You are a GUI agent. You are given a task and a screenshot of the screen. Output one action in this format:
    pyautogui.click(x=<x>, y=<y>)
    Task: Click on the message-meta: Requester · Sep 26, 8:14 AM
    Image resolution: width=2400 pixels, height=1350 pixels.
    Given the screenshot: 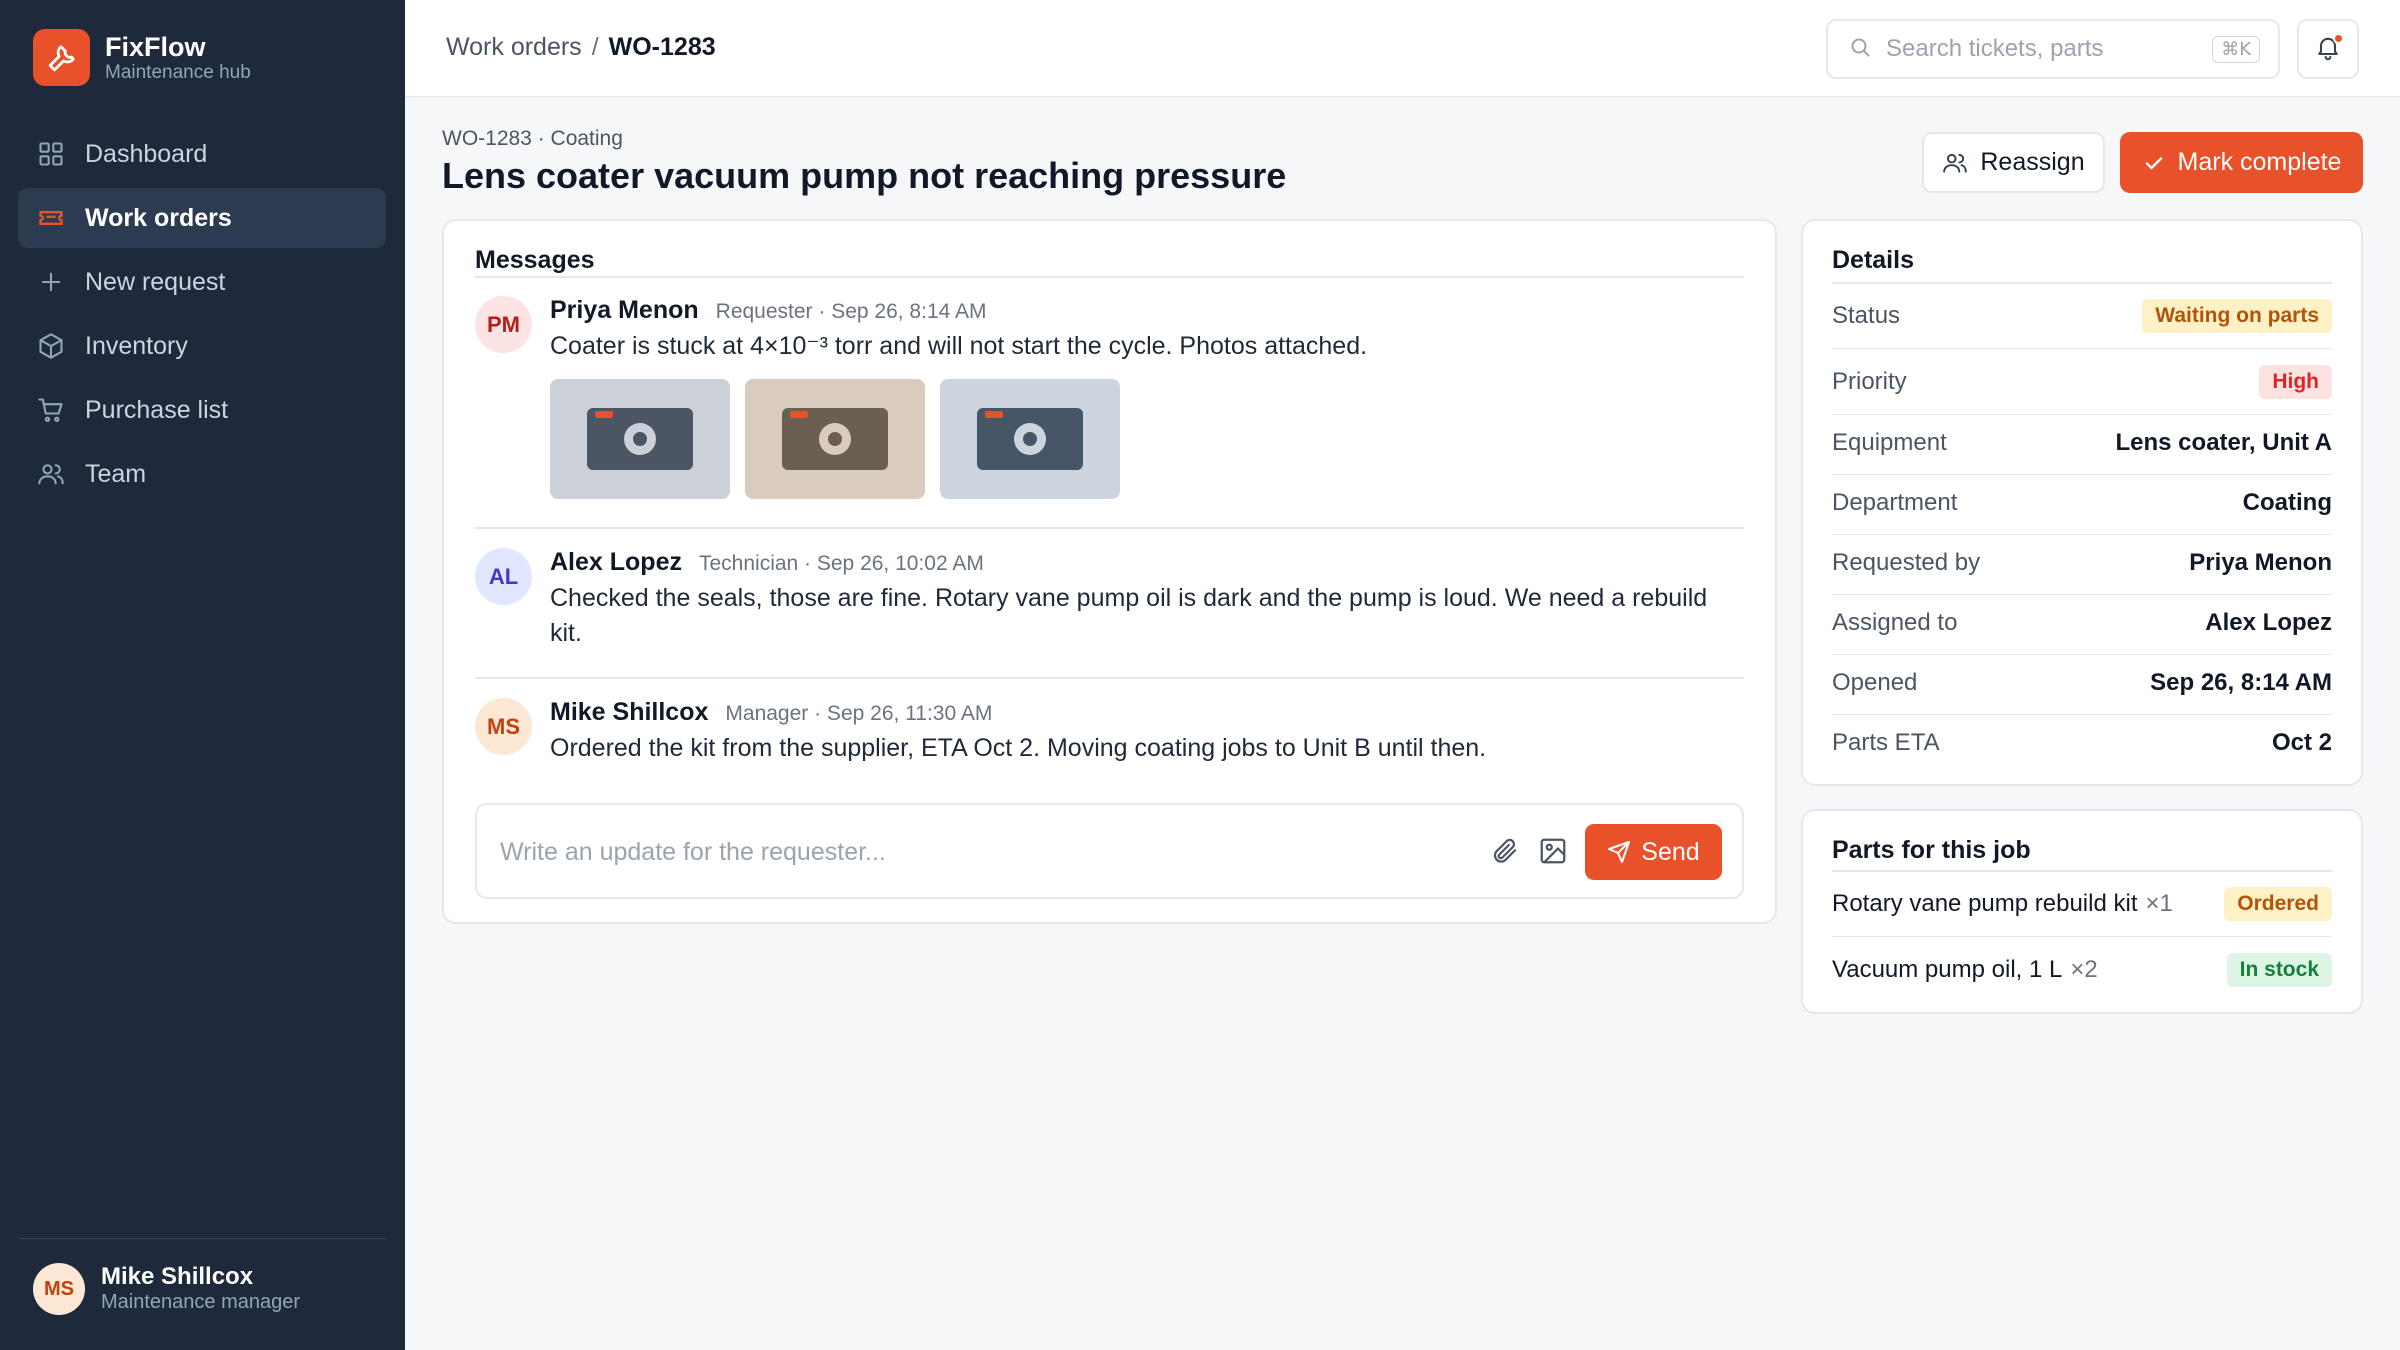 What is the action you would take?
    pyautogui.click(x=851, y=311)
    